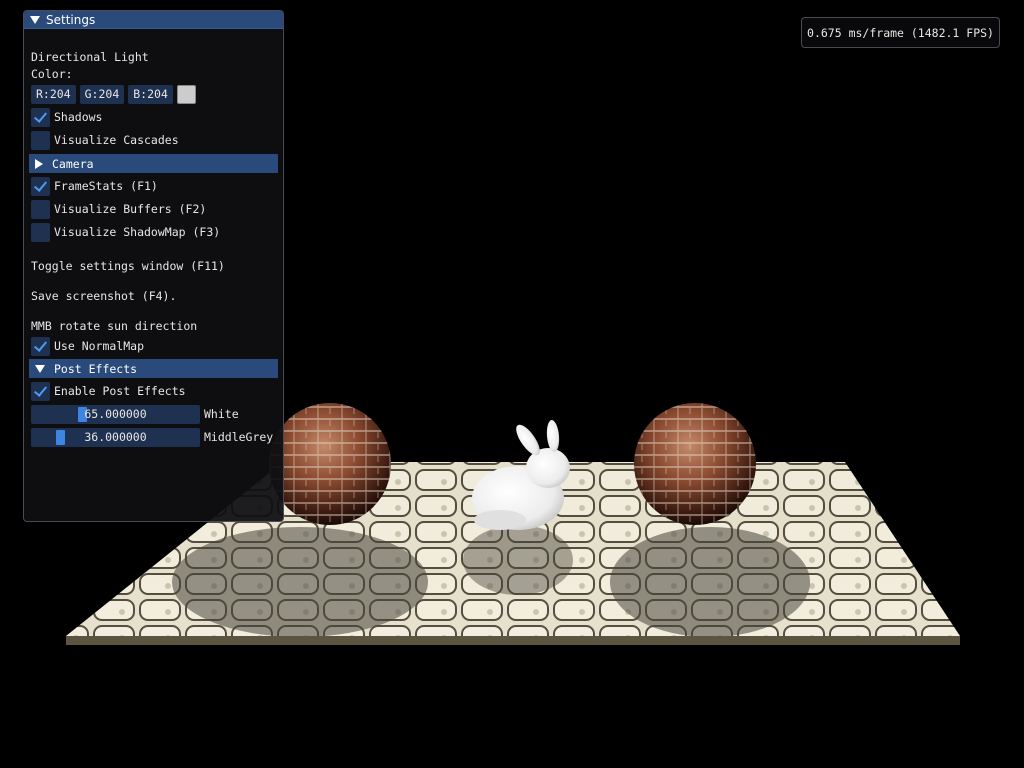 The image size is (1024, 768). Describe the element at coordinates (153, 163) in the screenshot. I see `camera-header: Camera` at that location.